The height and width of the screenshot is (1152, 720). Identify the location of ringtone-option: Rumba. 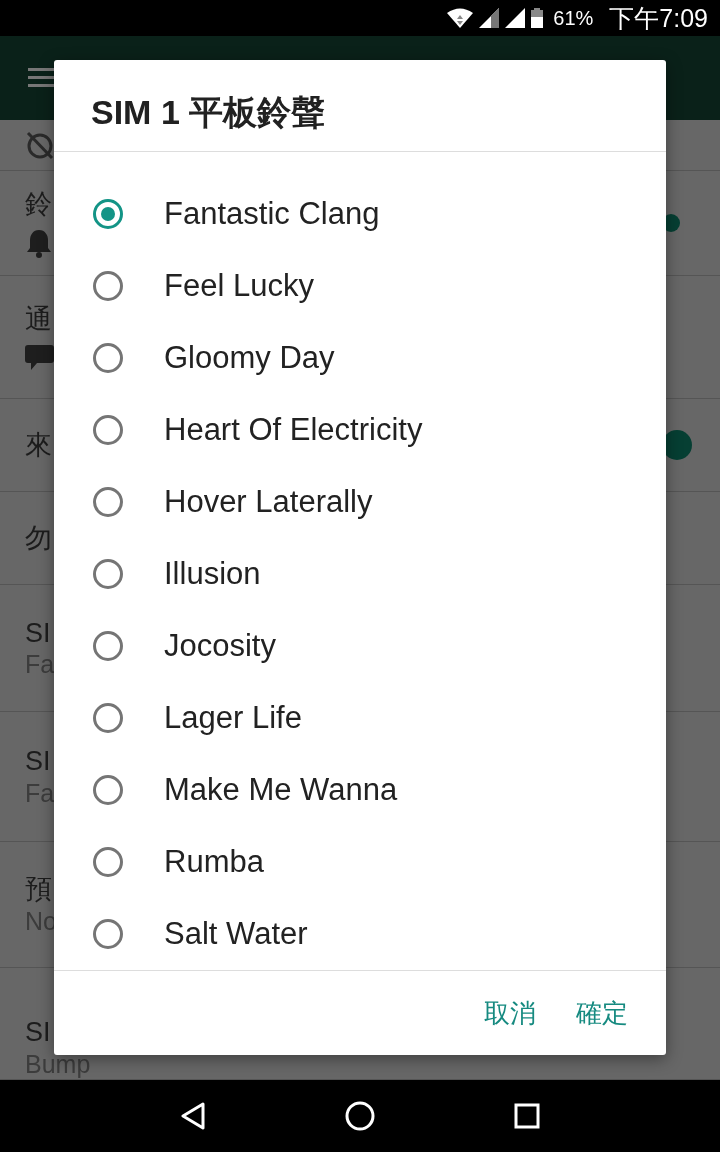
(214, 862).